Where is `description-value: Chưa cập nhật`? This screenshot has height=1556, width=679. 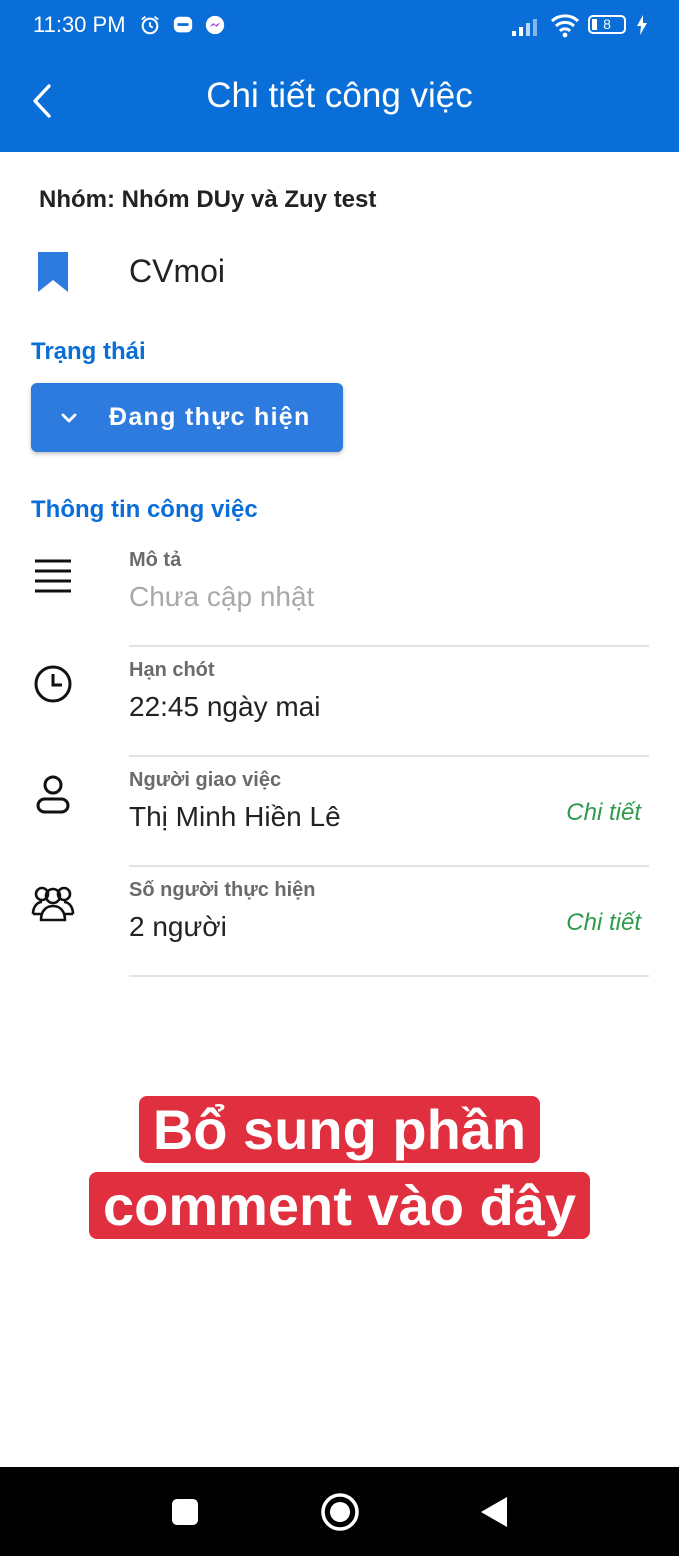
description-value: Chưa cập nhật is located at coordinates (222, 596).